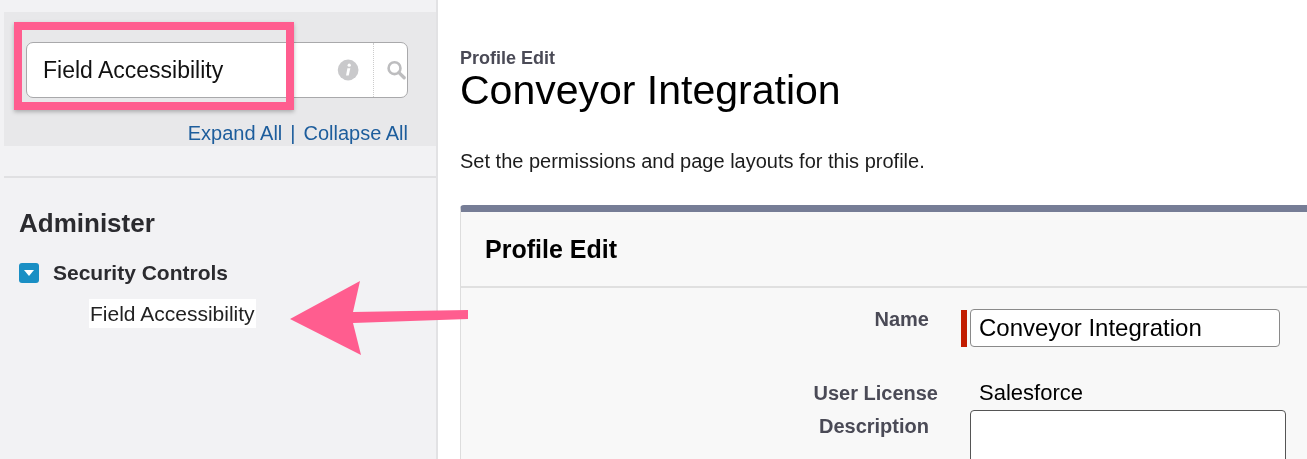 The width and height of the screenshot is (1307, 459). I want to click on collapse-all-link: Collapse All, so click(355, 133).